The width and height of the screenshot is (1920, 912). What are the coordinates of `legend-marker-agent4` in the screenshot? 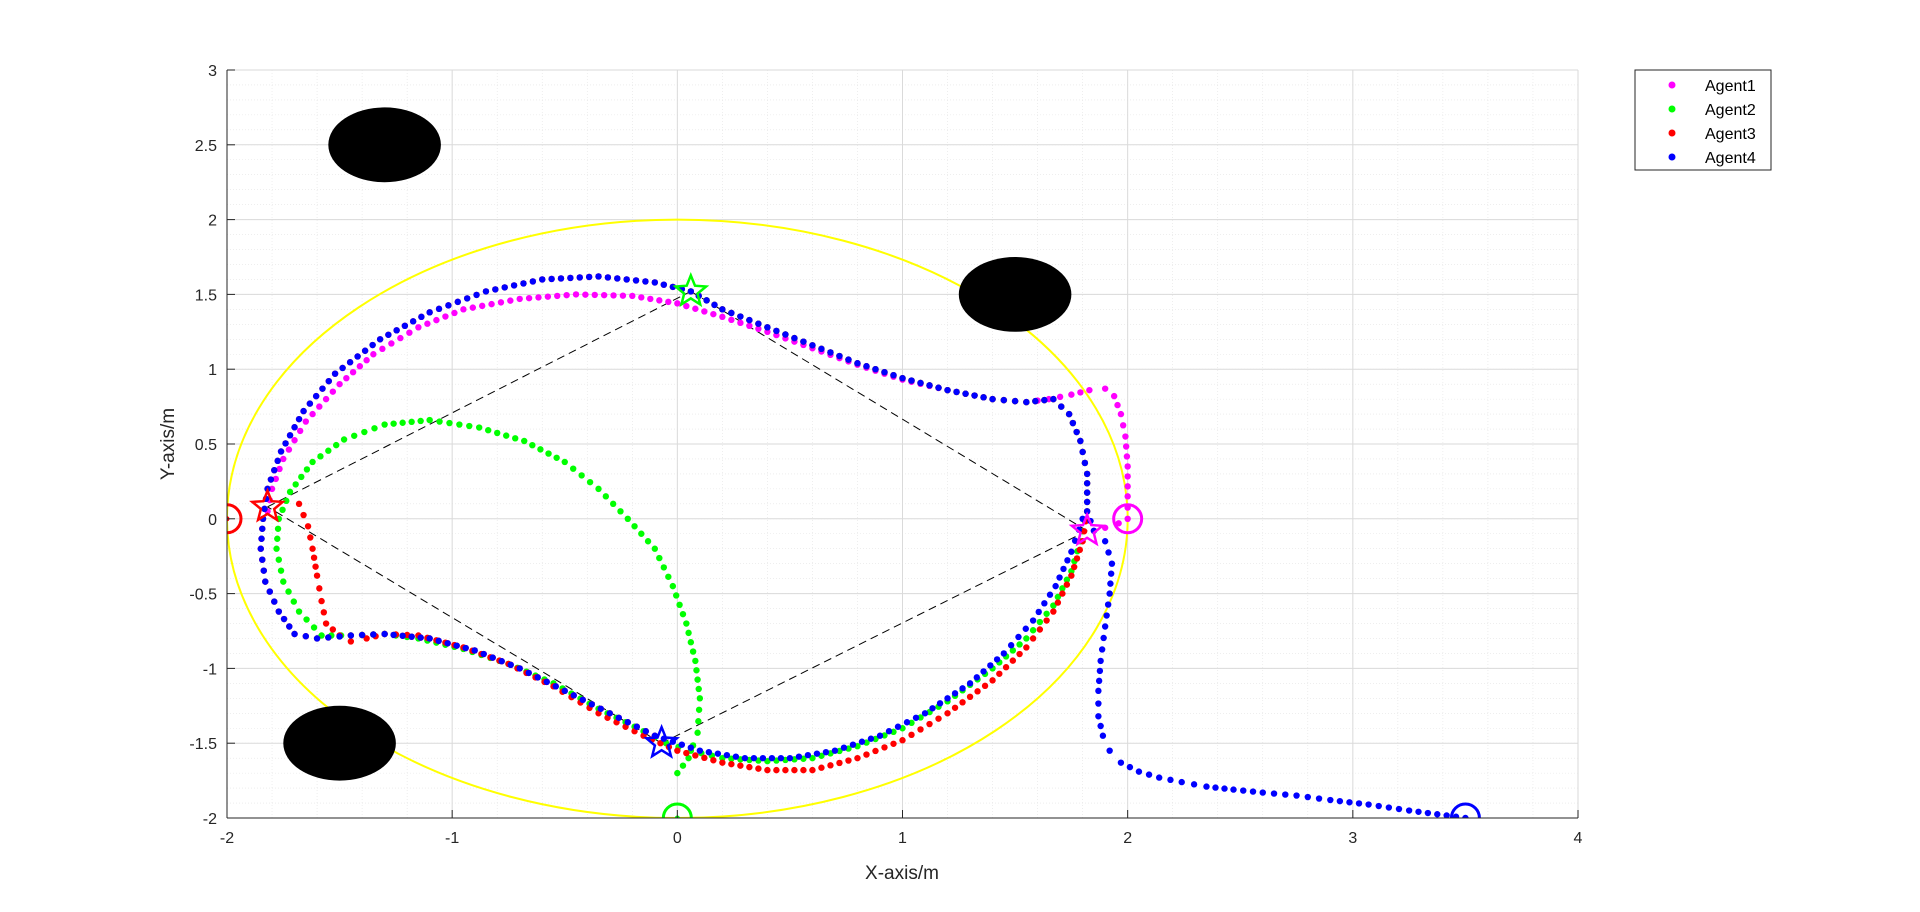 It's located at (1672, 157).